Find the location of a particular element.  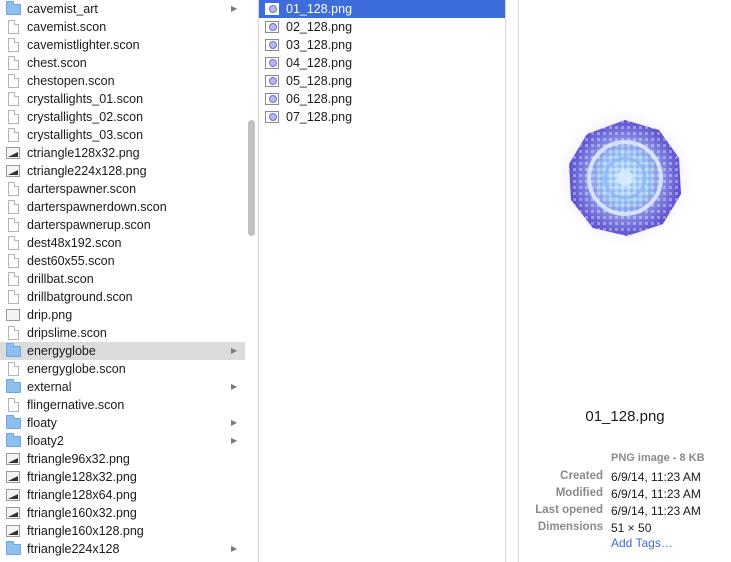

list-item-label: energyglobe is located at coordinates (61, 351).